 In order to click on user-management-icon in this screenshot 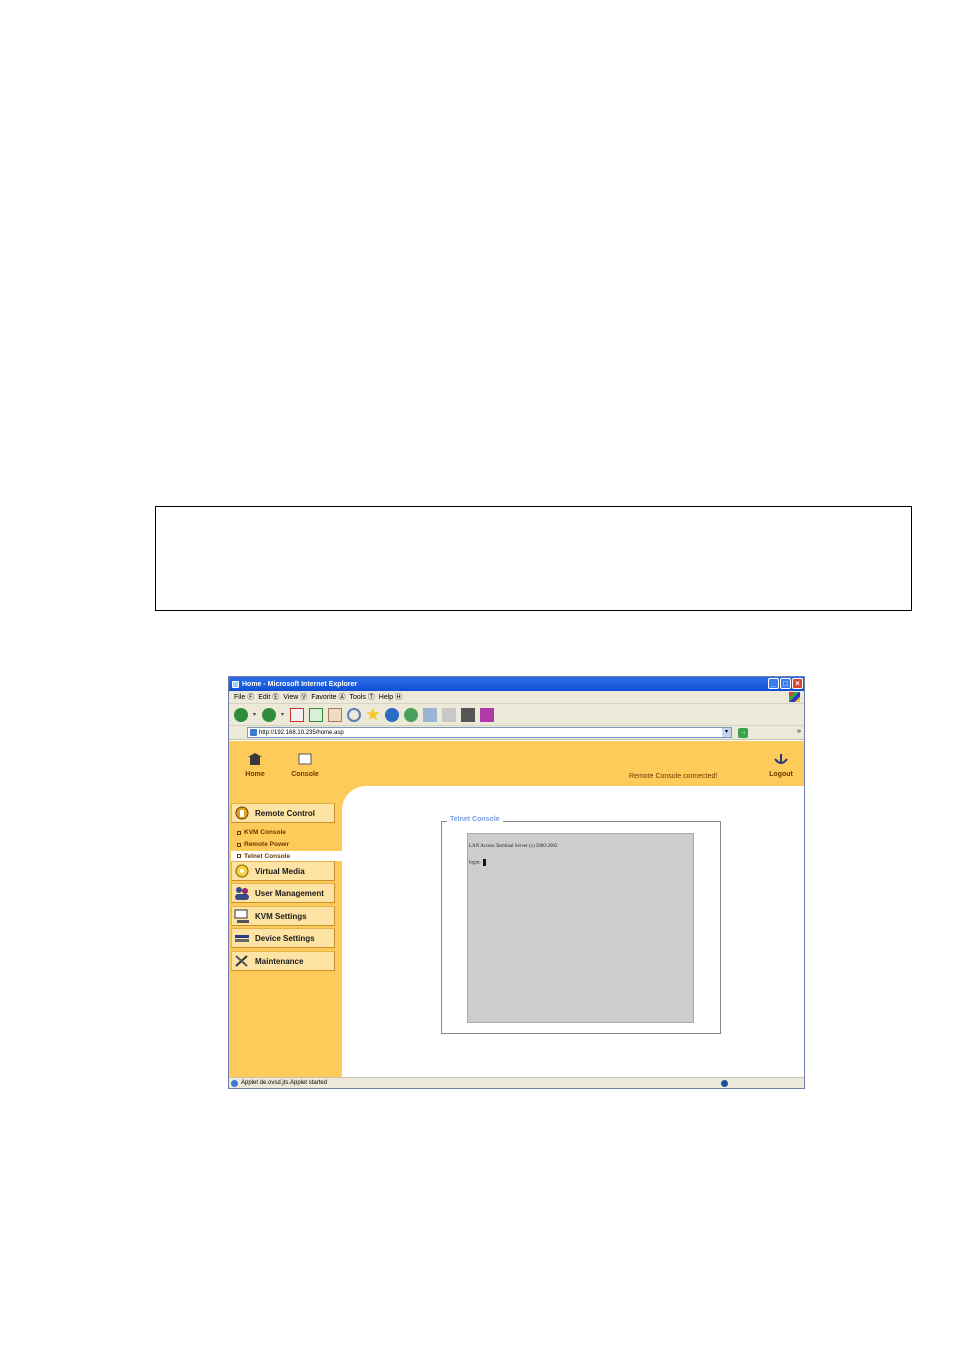, I will do `click(242, 893)`.